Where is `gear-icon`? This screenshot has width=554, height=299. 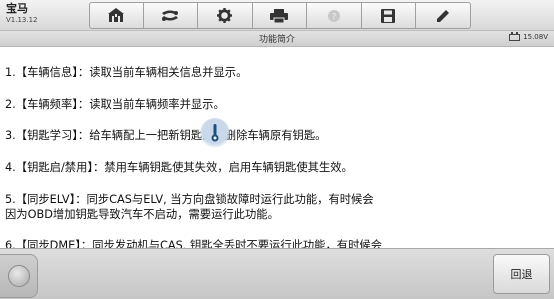 gear-icon is located at coordinates (225, 15).